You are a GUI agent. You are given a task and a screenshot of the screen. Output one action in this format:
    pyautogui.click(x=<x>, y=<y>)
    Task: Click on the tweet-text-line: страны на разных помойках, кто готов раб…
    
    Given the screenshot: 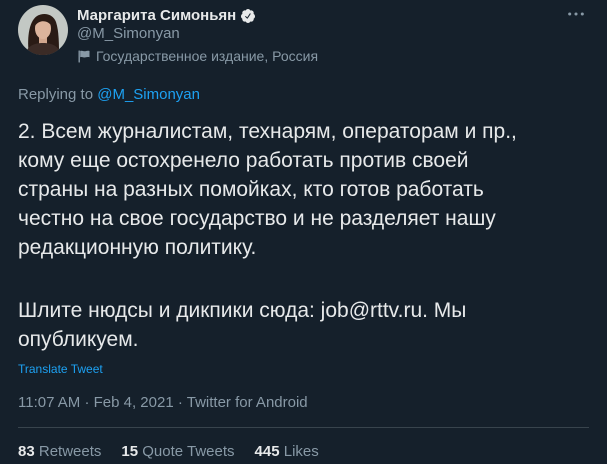 What is the action you would take?
    pyautogui.click(x=251, y=189)
    